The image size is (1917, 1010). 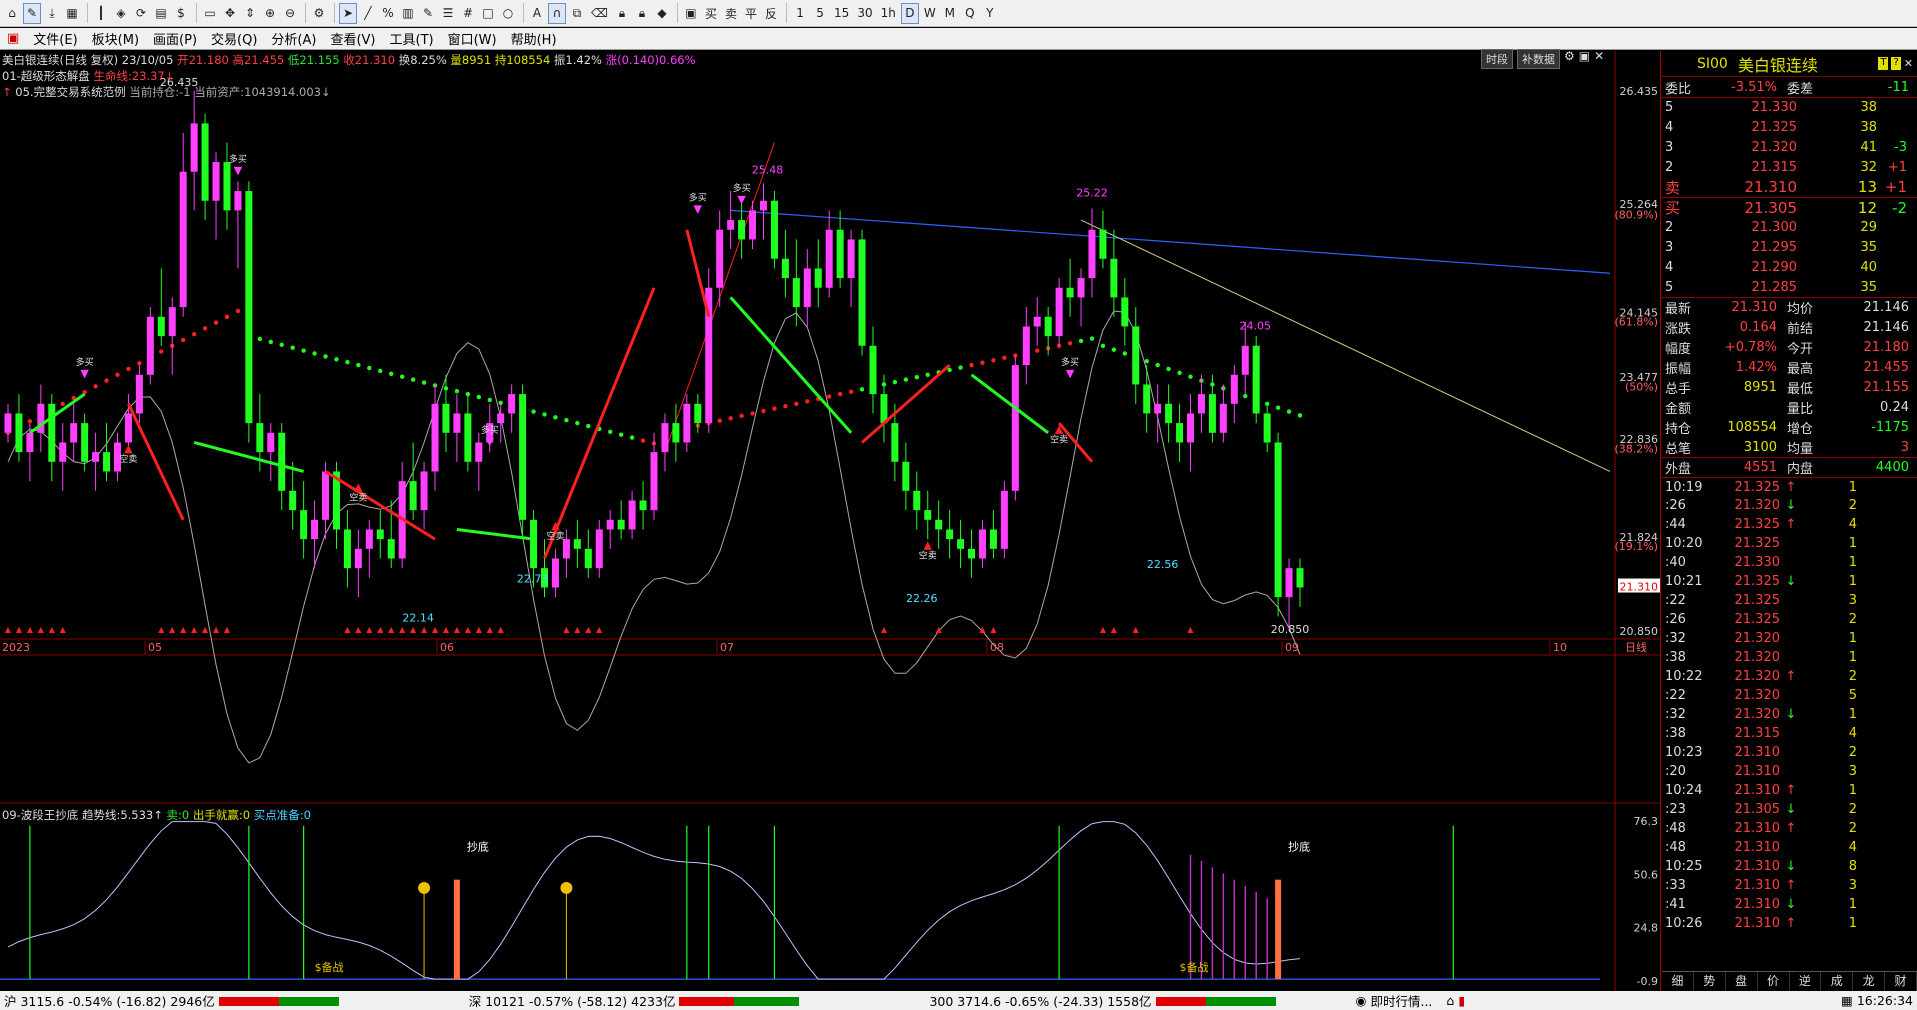 What do you see at coordinates (888, 13) in the screenshot?
I see `period-1h: 1h` at bounding box center [888, 13].